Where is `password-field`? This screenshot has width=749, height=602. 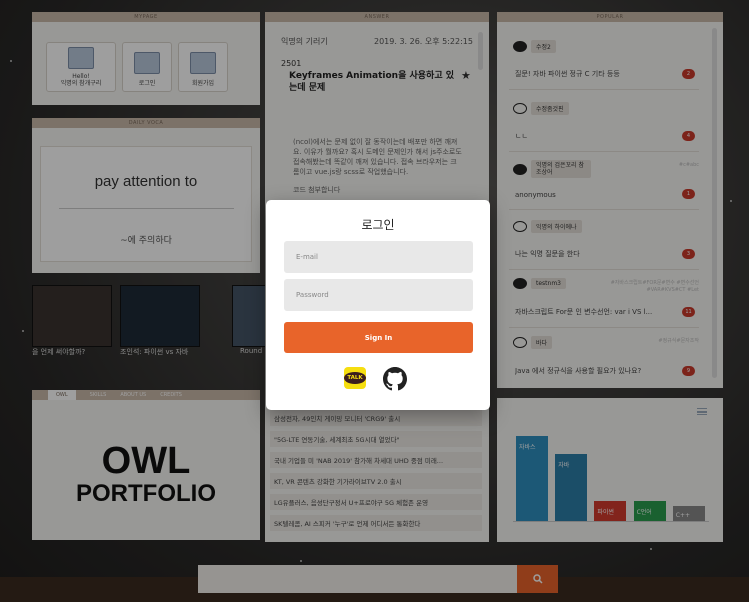 password-field is located at coordinates (378, 295).